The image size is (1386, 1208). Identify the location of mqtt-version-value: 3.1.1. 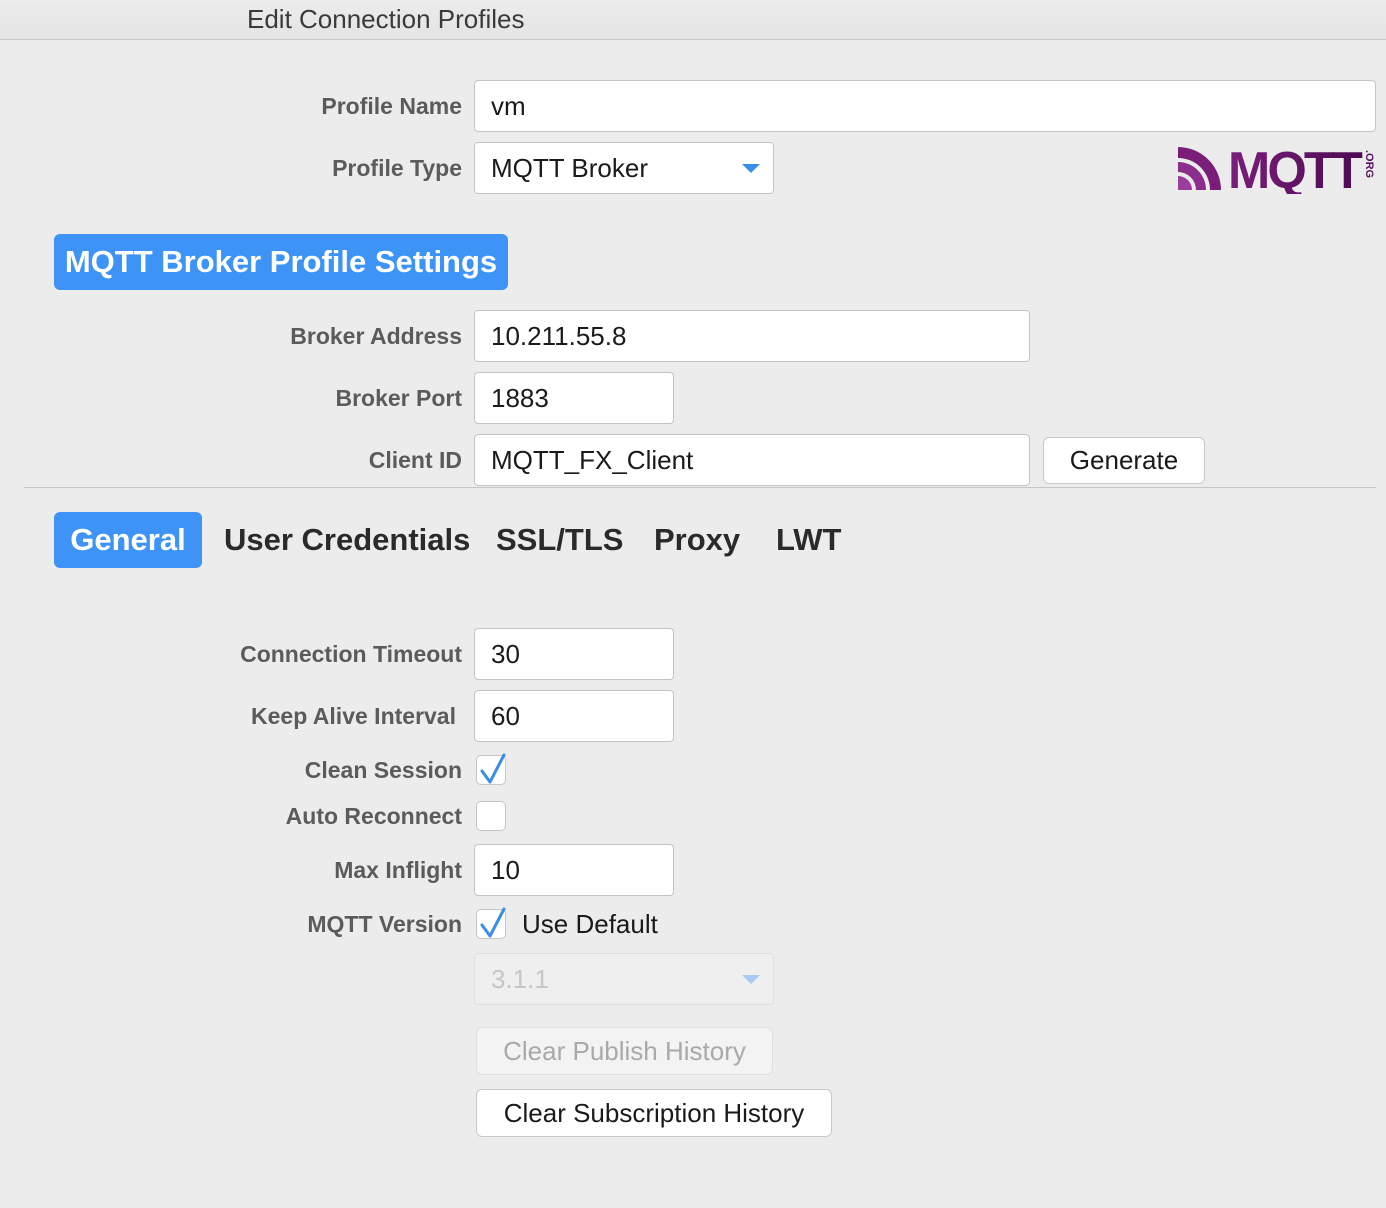
(520, 978).